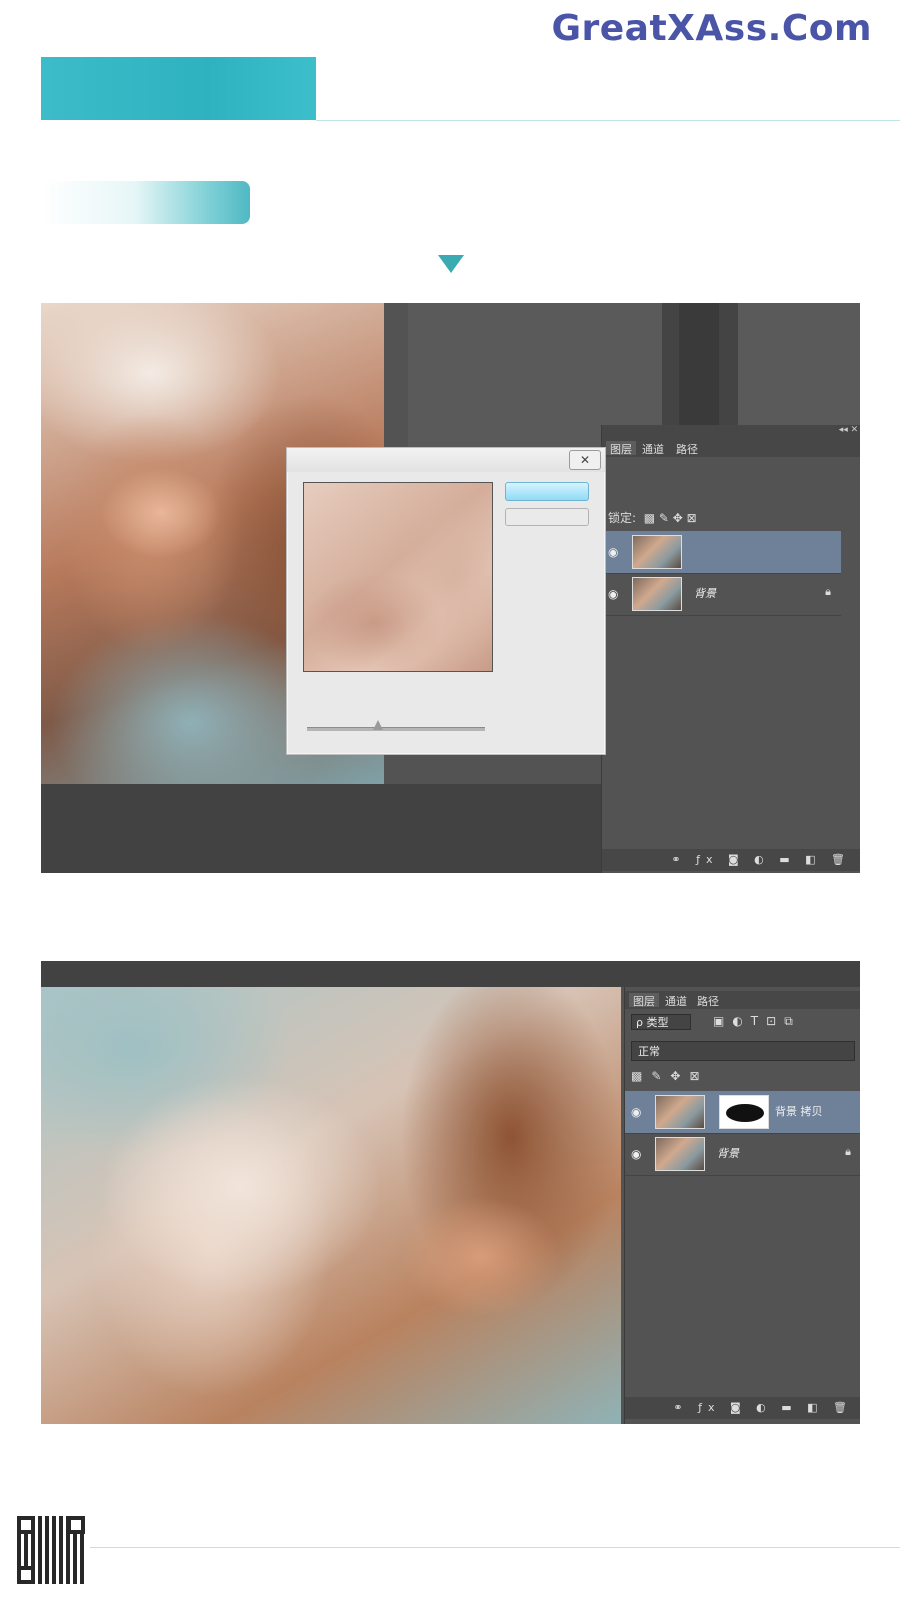 Image resolution: width=900 pixels, height=1600 pixels. What do you see at coordinates (398, 577) in the screenshot?
I see `dialog-preview` at bounding box center [398, 577].